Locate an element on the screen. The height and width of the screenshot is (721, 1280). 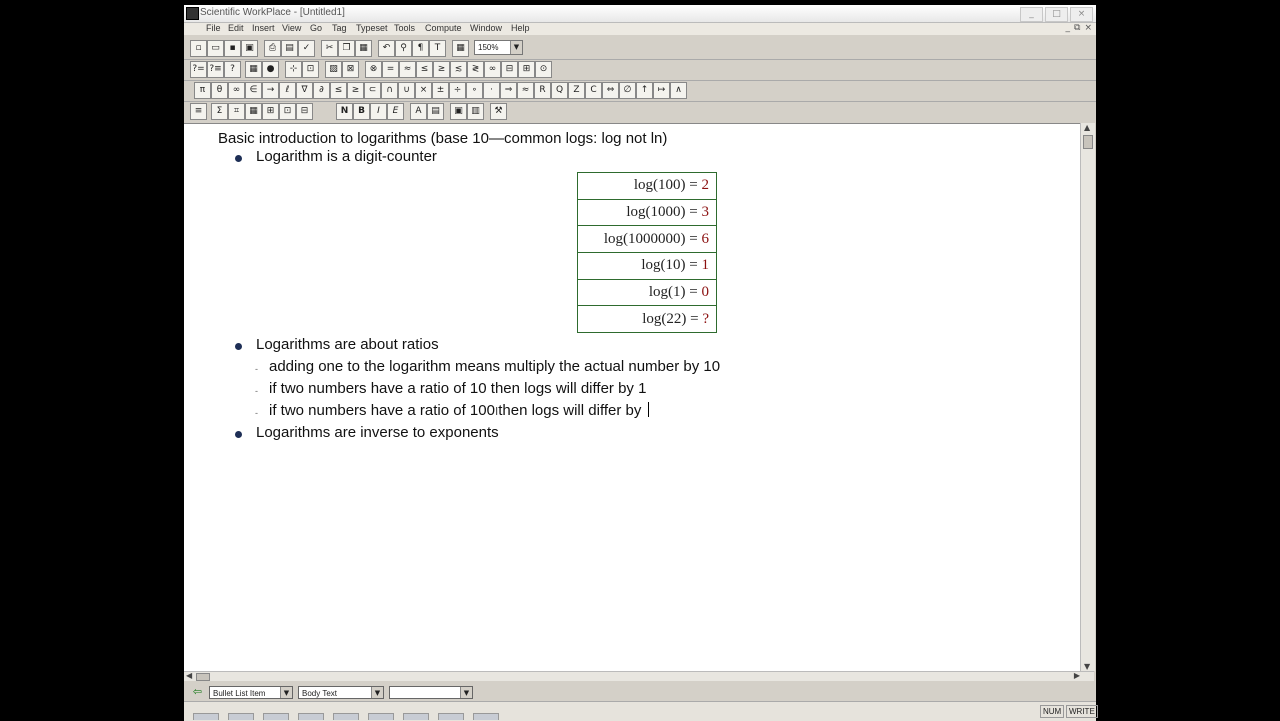
arrow-right-icon: → is located at coordinates (270, 90).